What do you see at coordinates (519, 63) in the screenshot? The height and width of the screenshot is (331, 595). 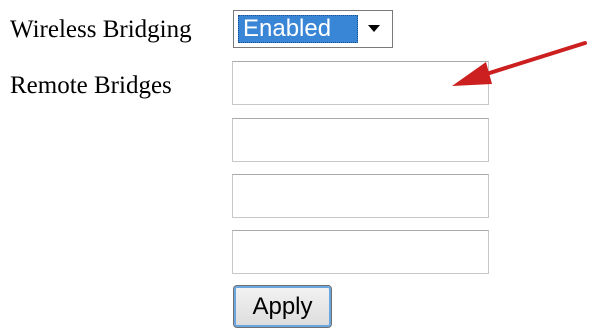 I see `red-arrow-icon` at bounding box center [519, 63].